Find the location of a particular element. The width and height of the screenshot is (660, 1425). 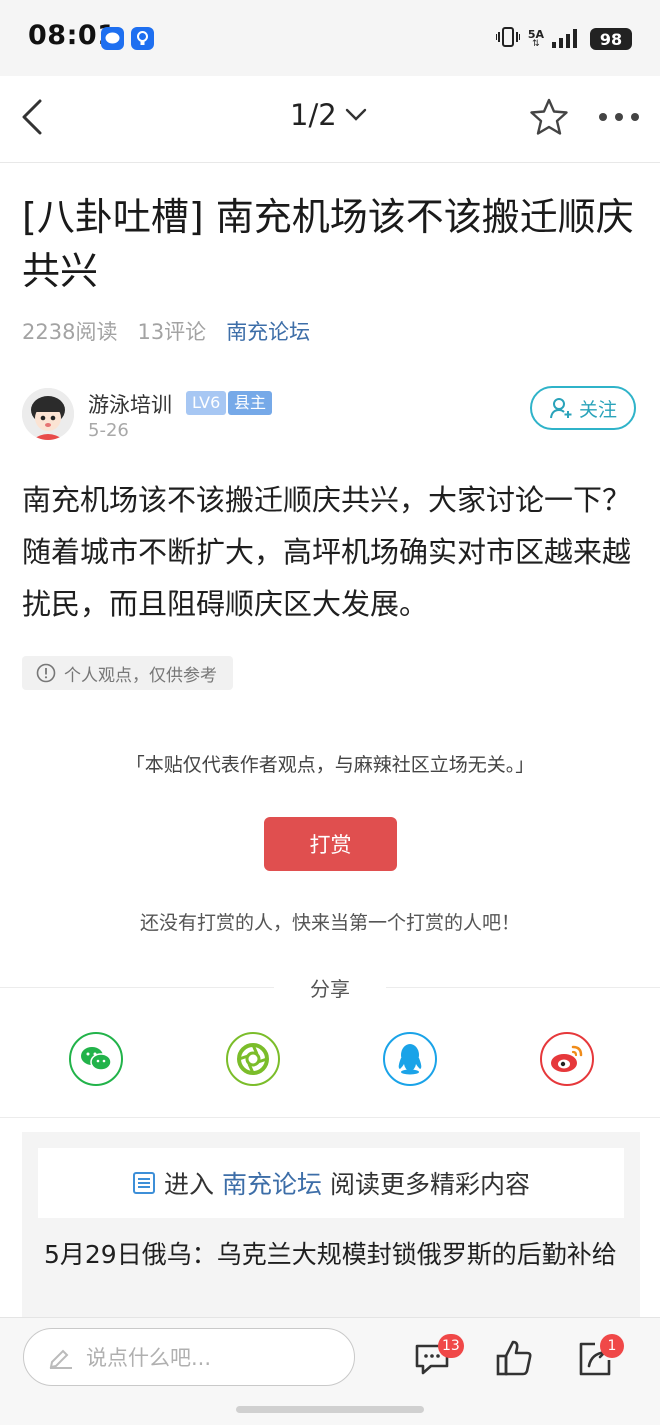

battery-icon: 98 is located at coordinates (611, 39).